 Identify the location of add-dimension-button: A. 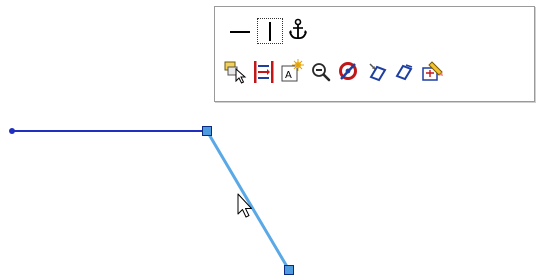
(292, 72).